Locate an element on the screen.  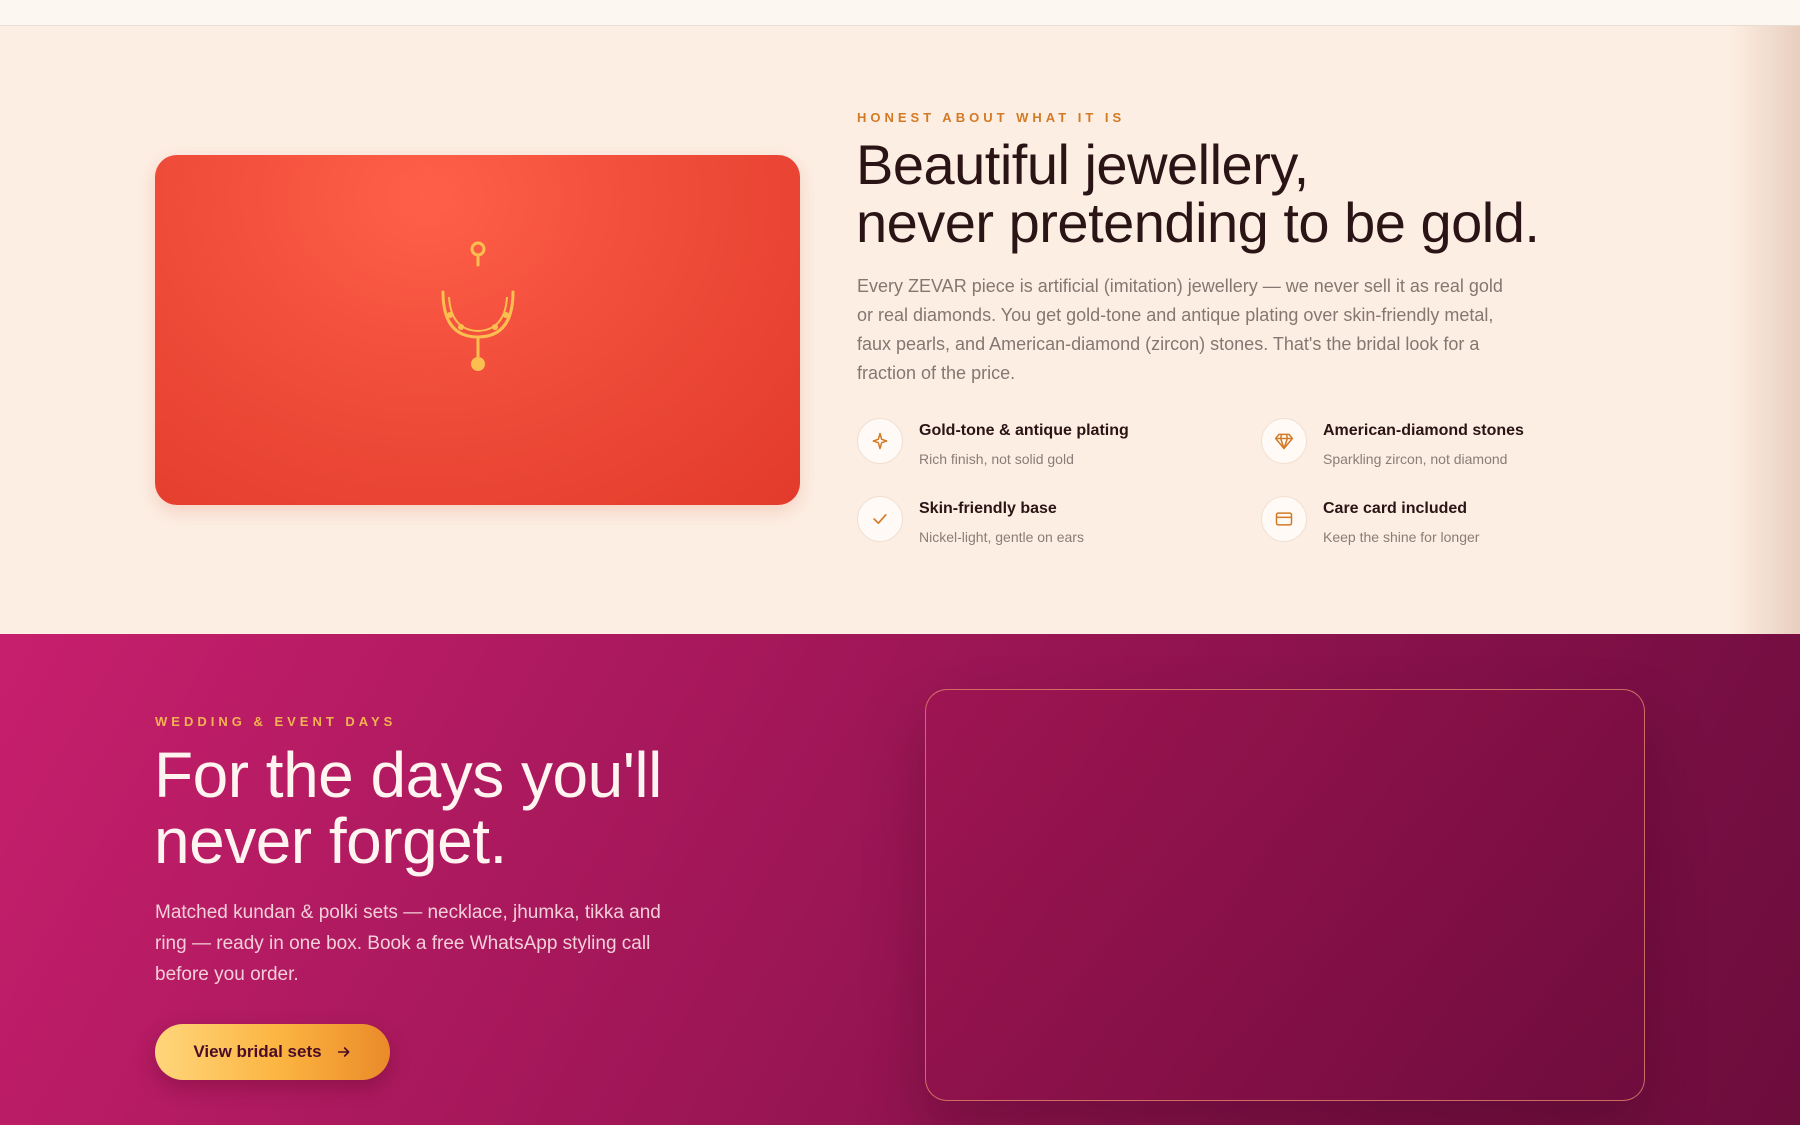
feature-title: Care card included is located at coordinates (1395, 508).